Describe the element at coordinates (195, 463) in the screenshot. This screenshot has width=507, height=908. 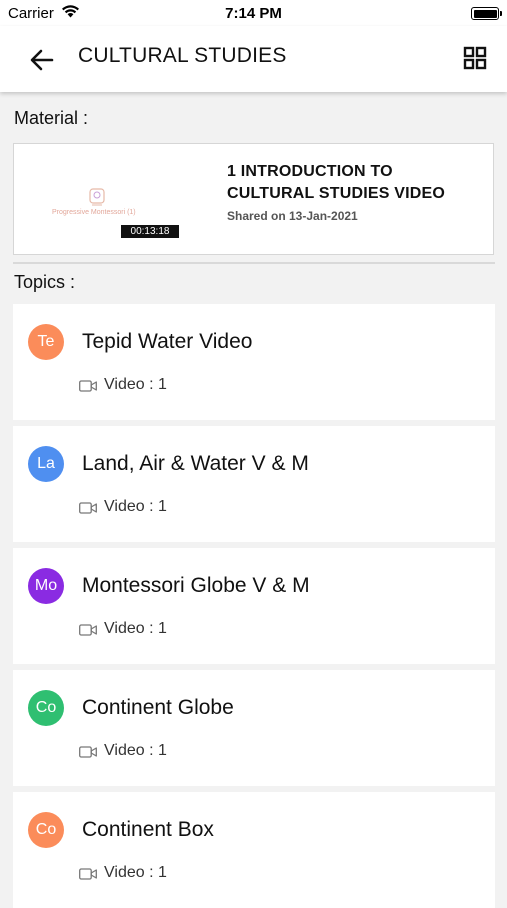
I see `topic-name: Land, Air & Water V & M` at that location.